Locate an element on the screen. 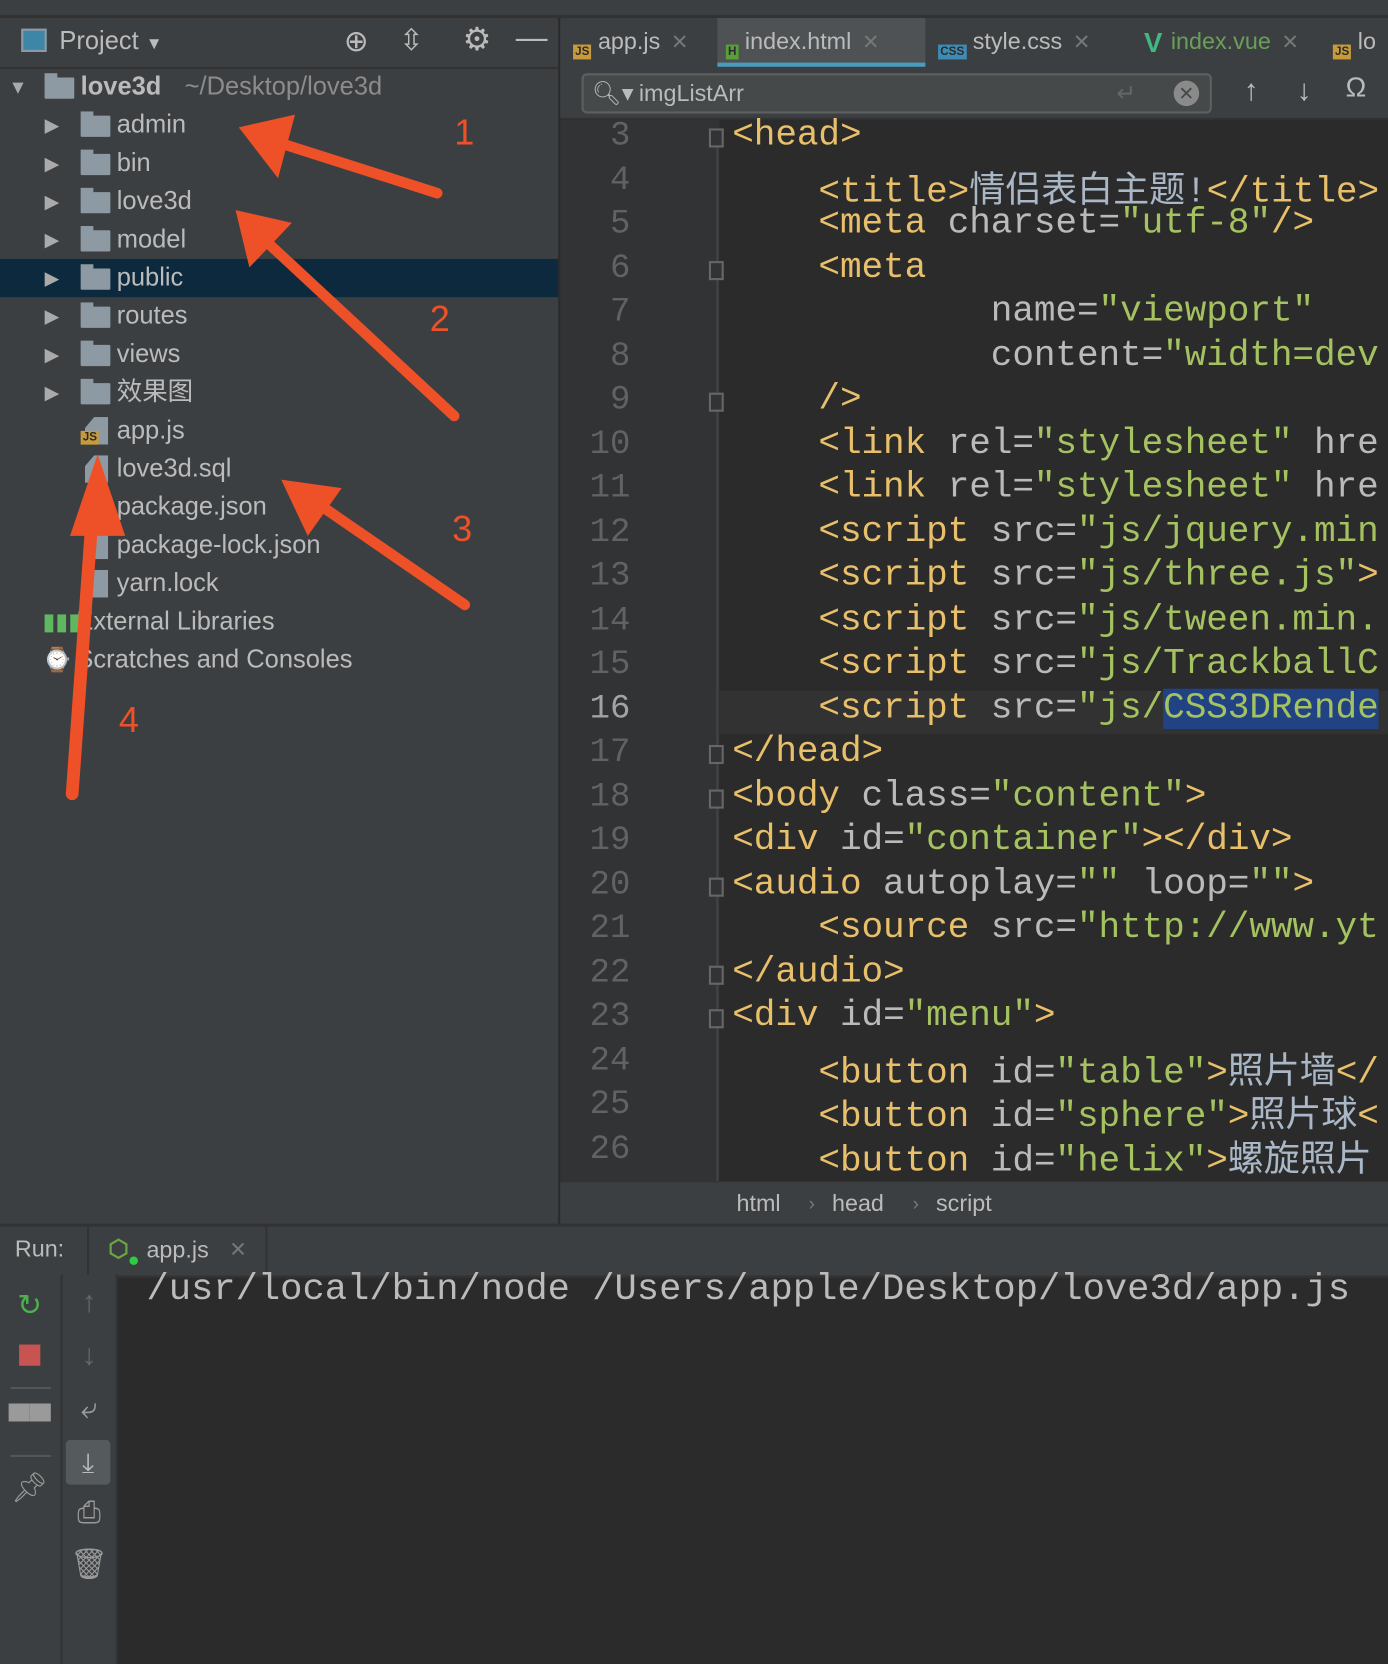  rerun-icon: ↻ is located at coordinates (29, 1304).